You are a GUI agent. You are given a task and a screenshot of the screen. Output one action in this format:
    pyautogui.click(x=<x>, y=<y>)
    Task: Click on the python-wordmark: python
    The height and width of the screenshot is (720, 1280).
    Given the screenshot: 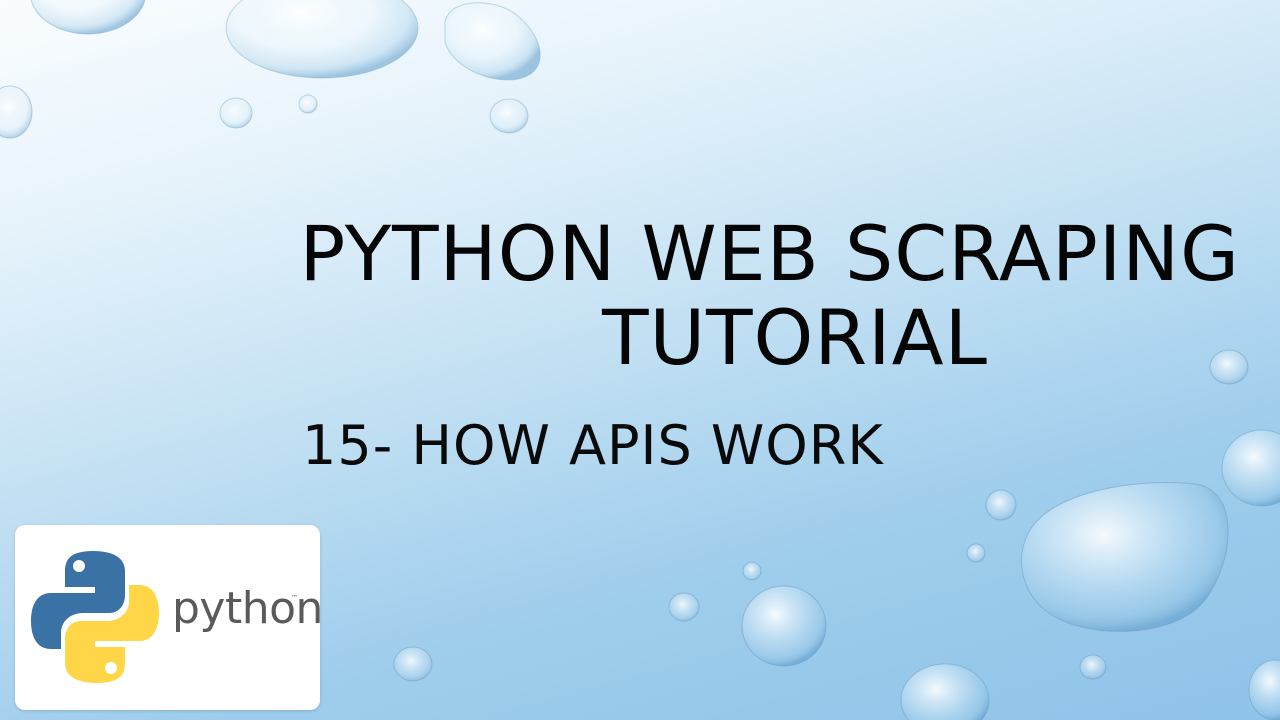 What is the action you would take?
    pyautogui.click(x=247, y=608)
    